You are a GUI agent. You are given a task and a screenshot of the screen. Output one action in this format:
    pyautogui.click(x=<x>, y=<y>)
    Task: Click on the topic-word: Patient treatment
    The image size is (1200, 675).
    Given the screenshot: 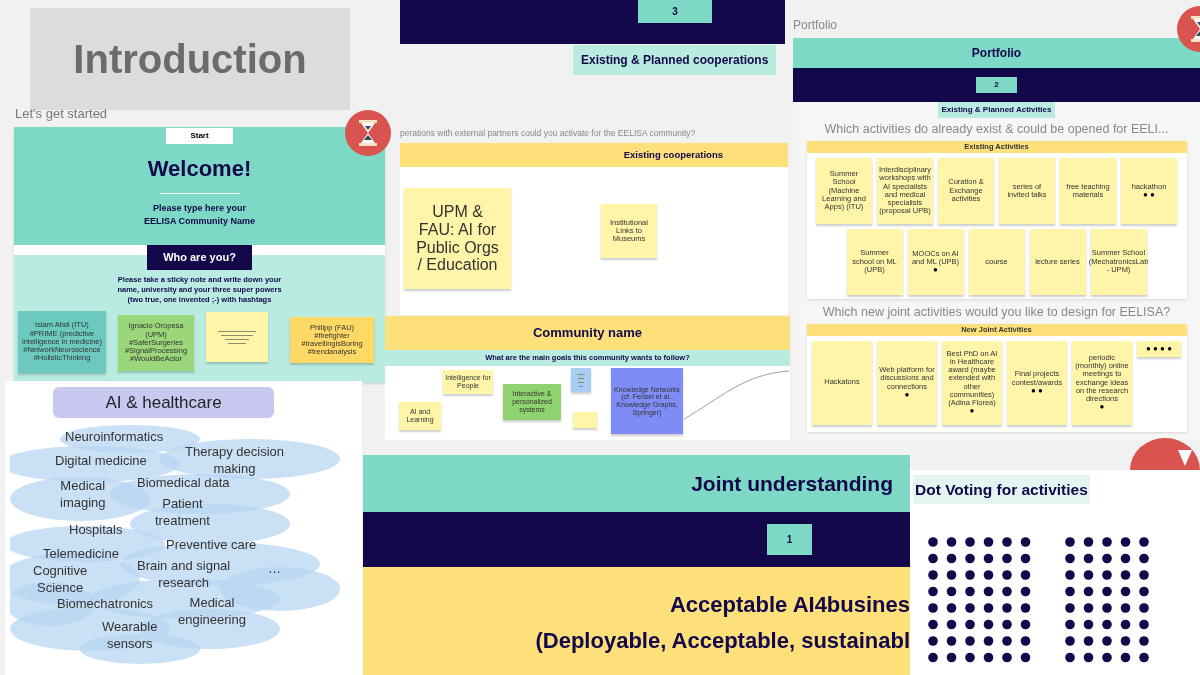 What is the action you would take?
    pyautogui.click(x=182, y=512)
    